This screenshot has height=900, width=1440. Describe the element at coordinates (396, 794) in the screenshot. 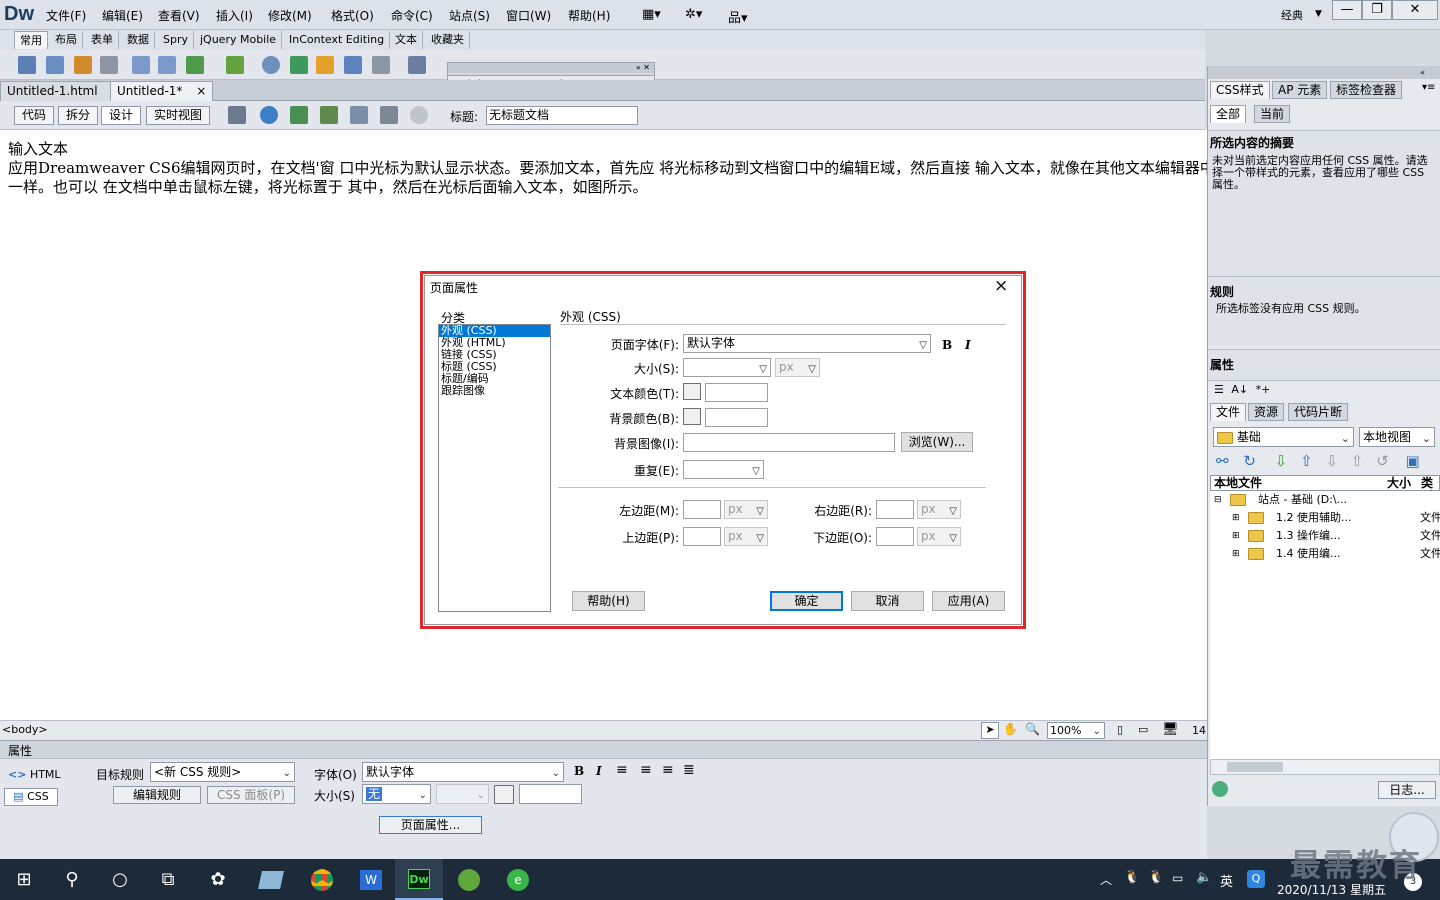

I see `size-select: 无 ⌄` at that location.